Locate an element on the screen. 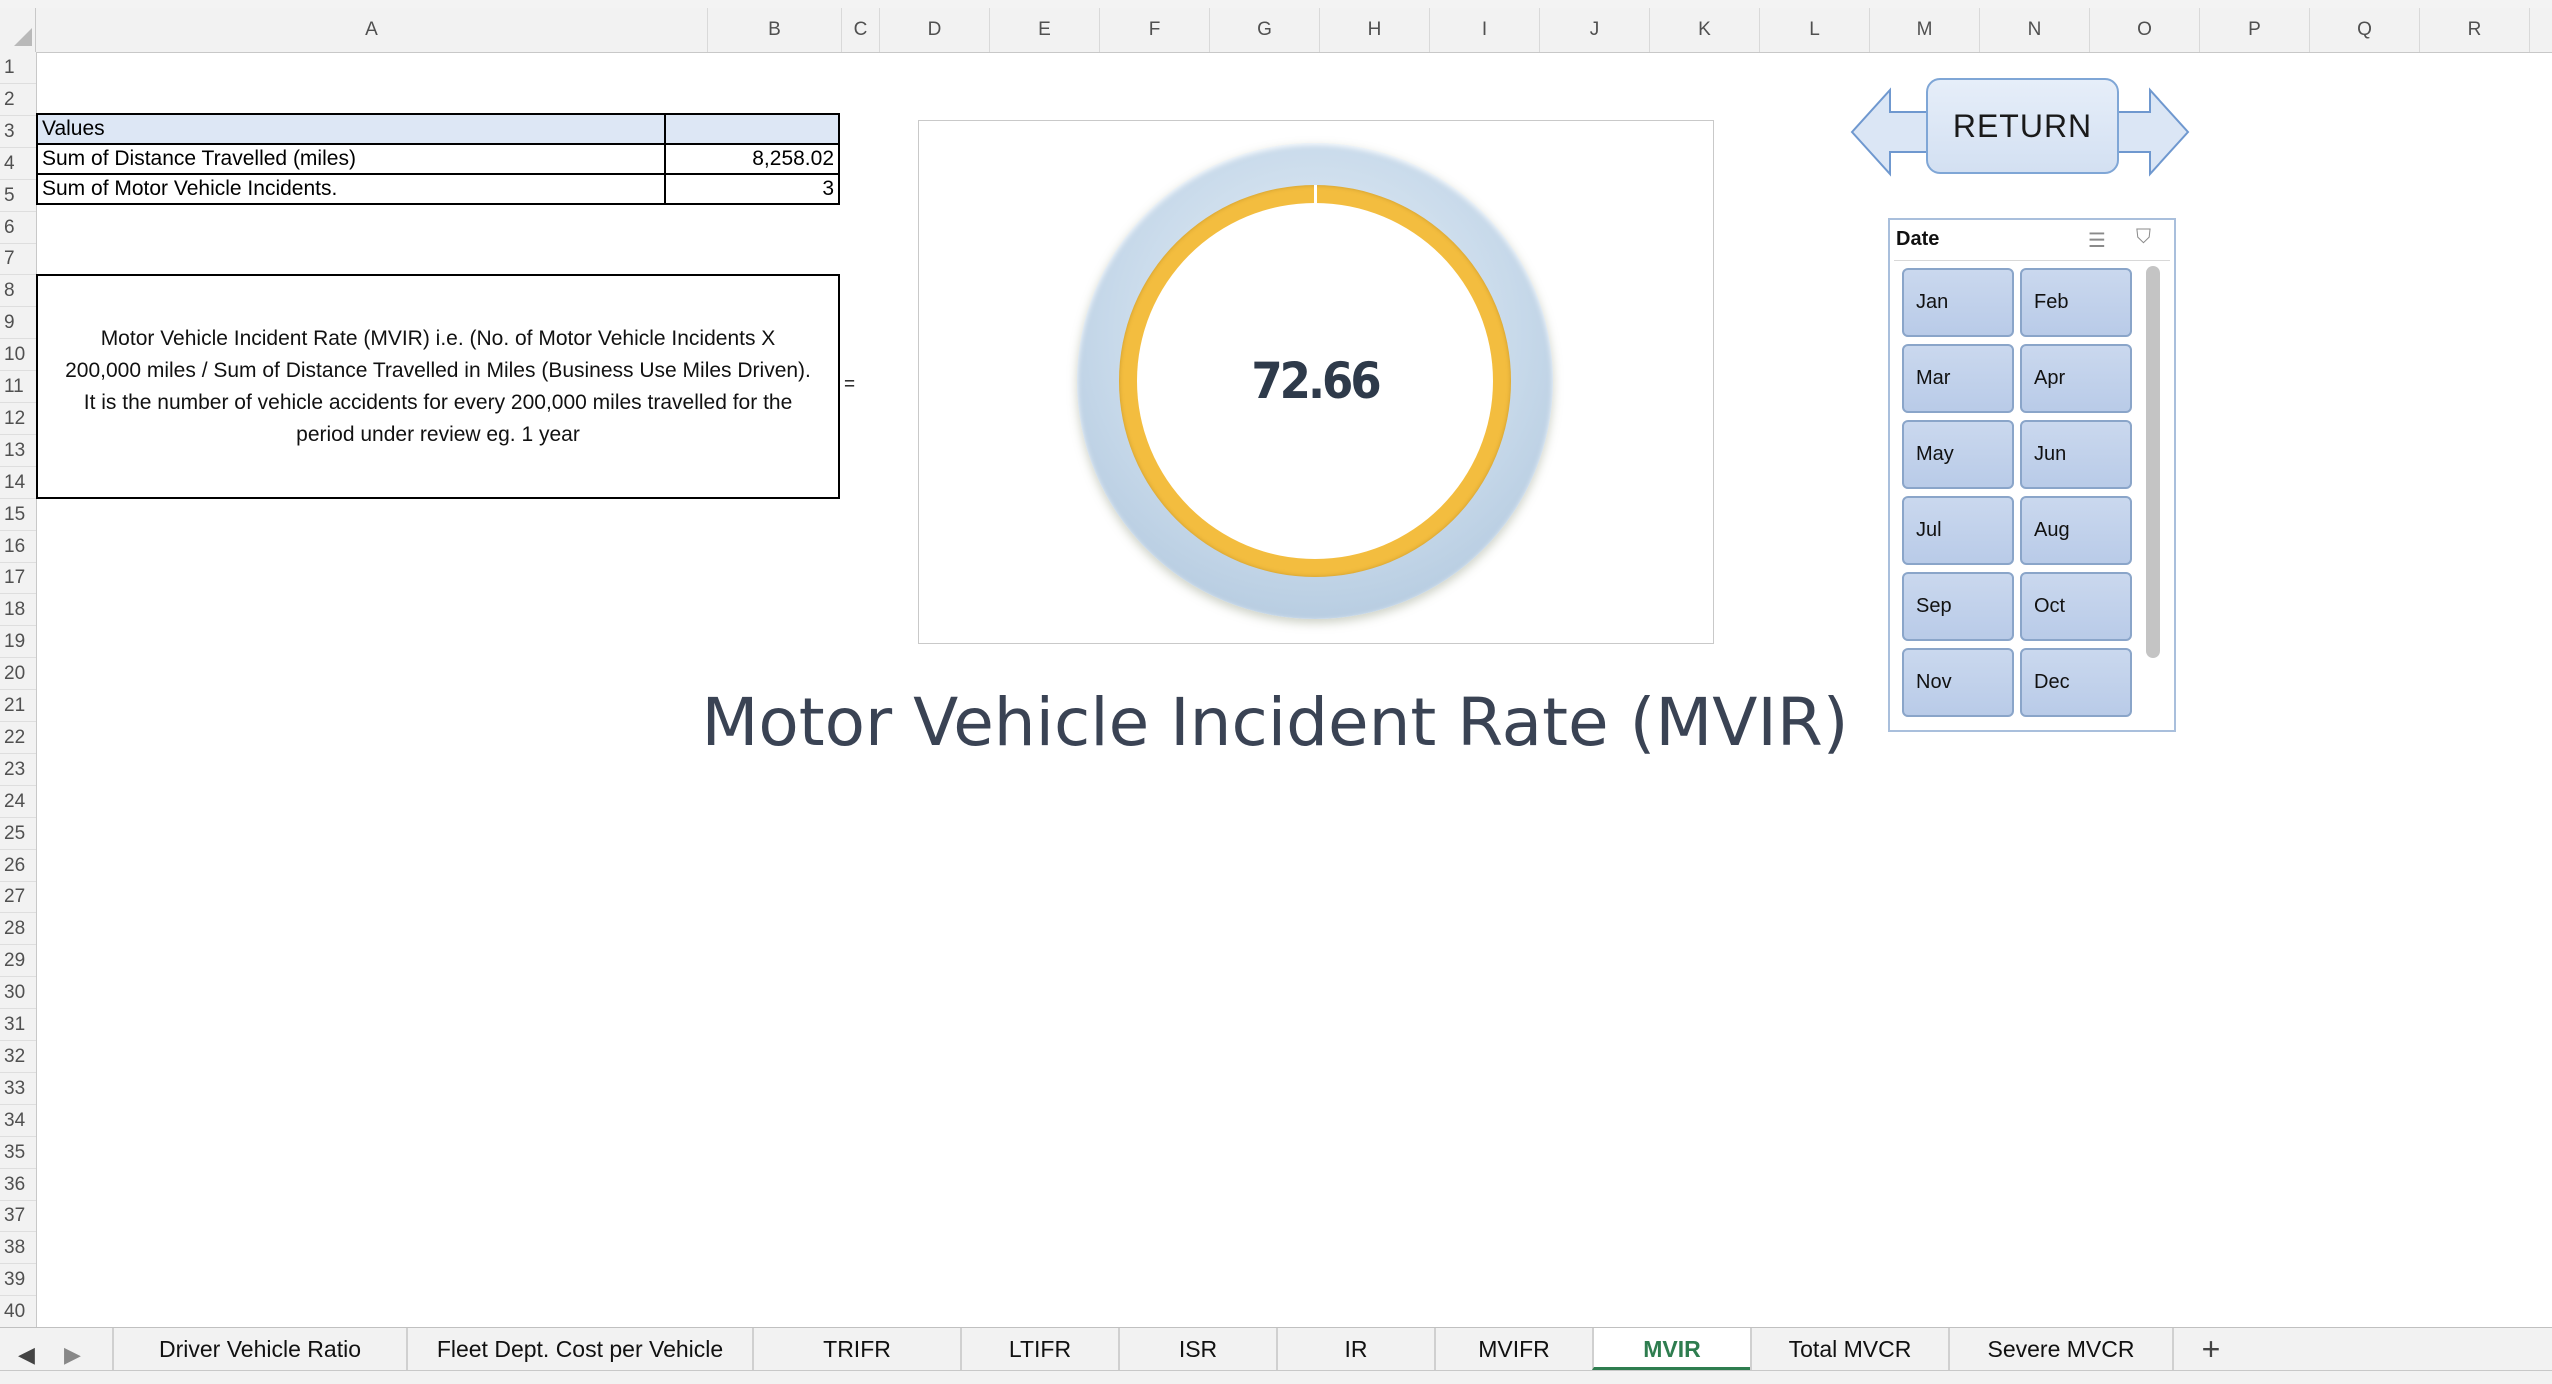 This screenshot has width=2552, height=1384. row-header-14: 14 is located at coordinates (18, 483).